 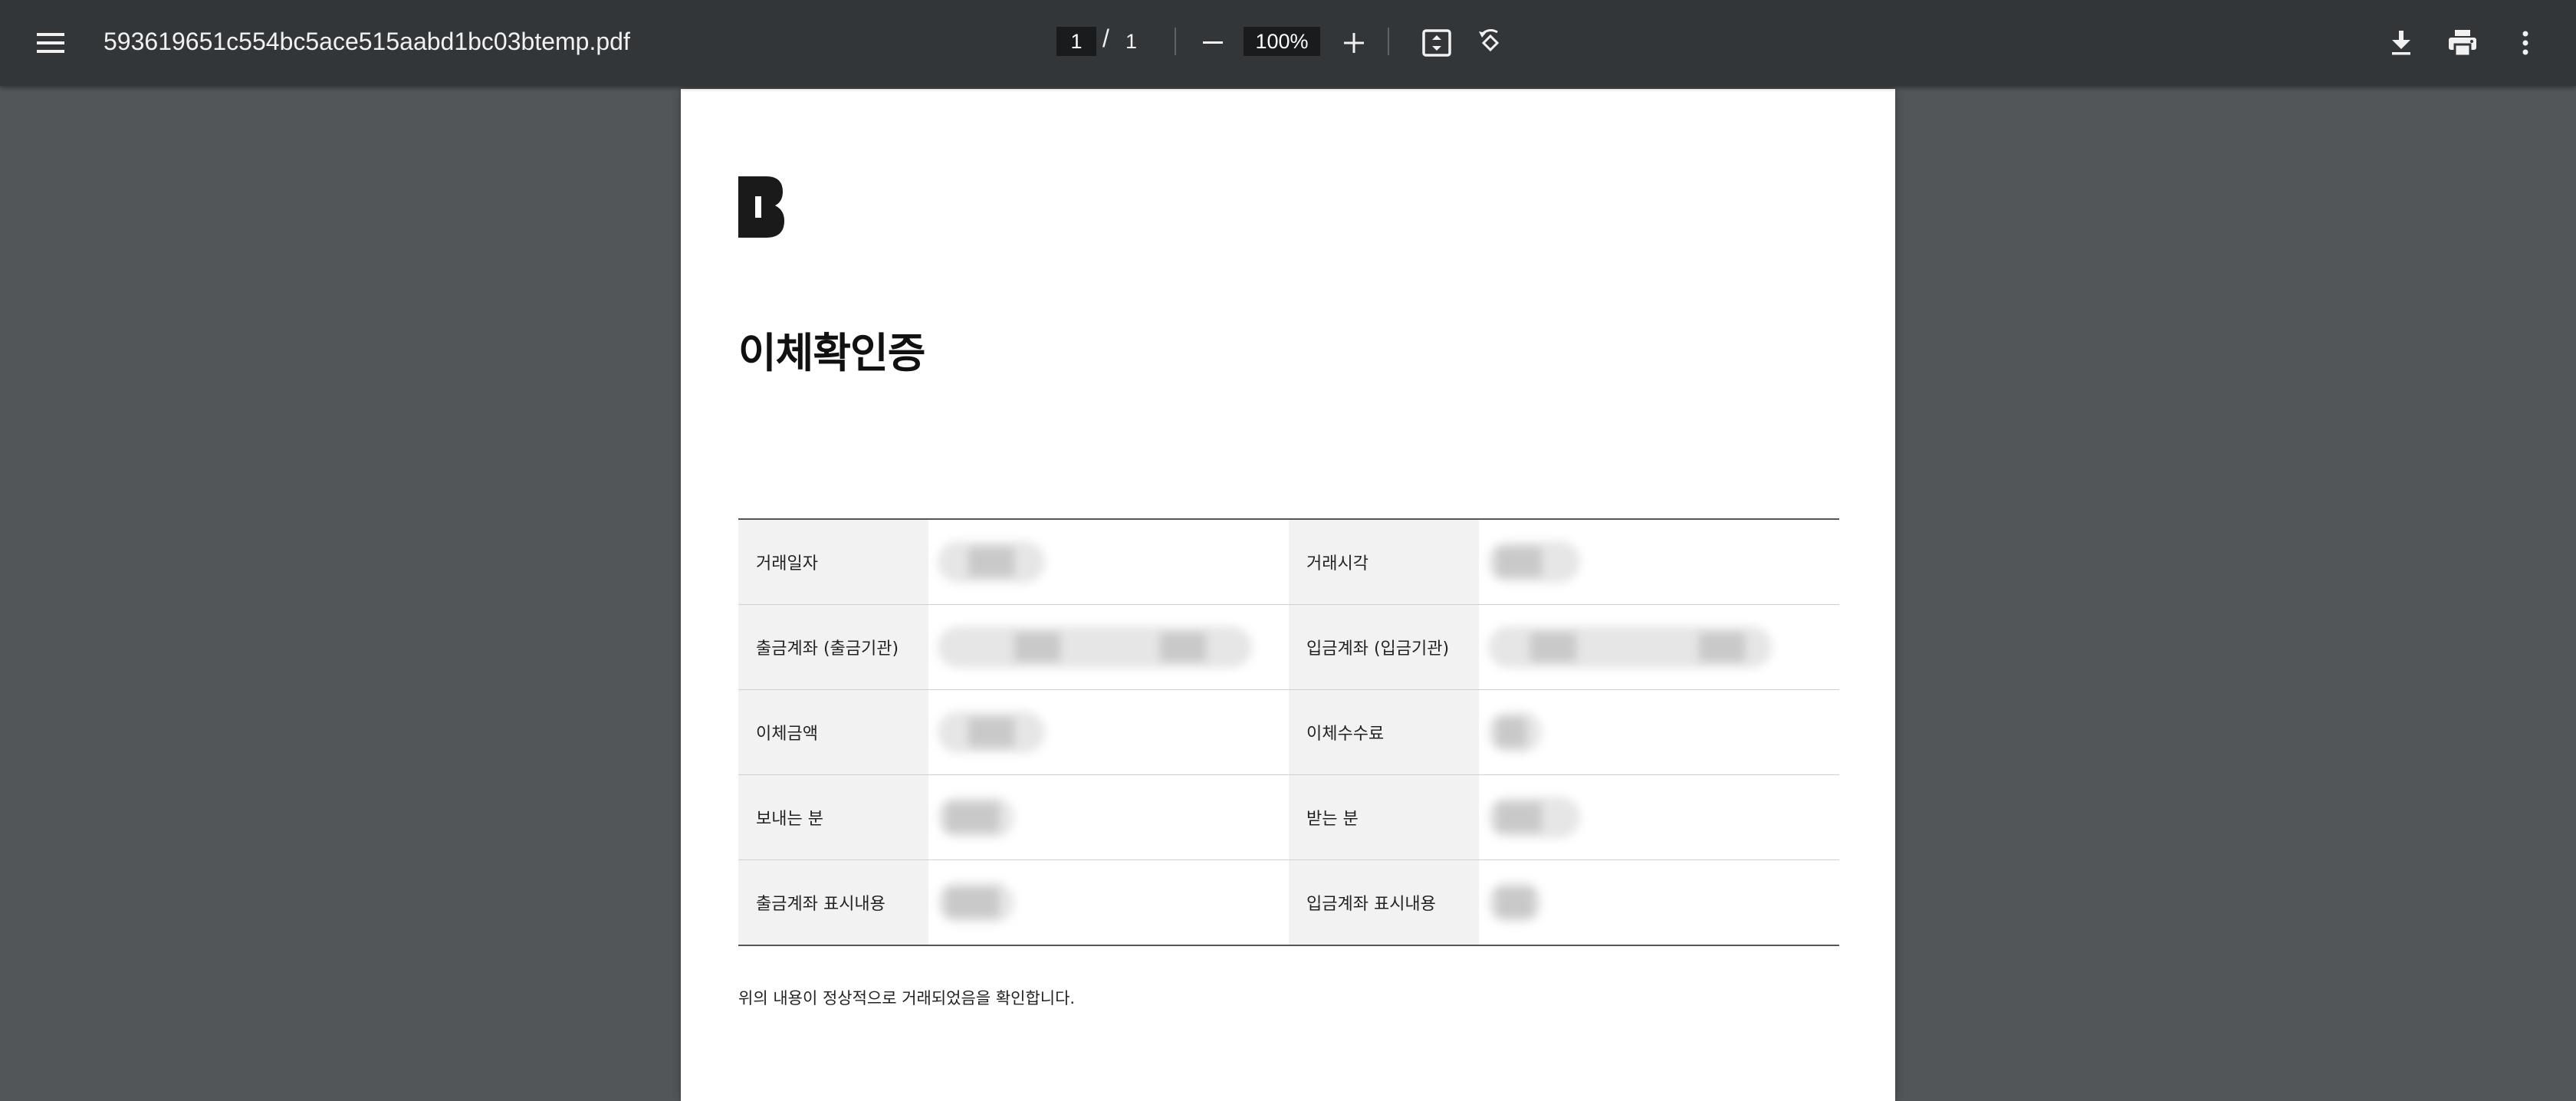 What do you see at coordinates (1131, 41) in the screenshot?
I see `total-pages: 1` at bounding box center [1131, 41].